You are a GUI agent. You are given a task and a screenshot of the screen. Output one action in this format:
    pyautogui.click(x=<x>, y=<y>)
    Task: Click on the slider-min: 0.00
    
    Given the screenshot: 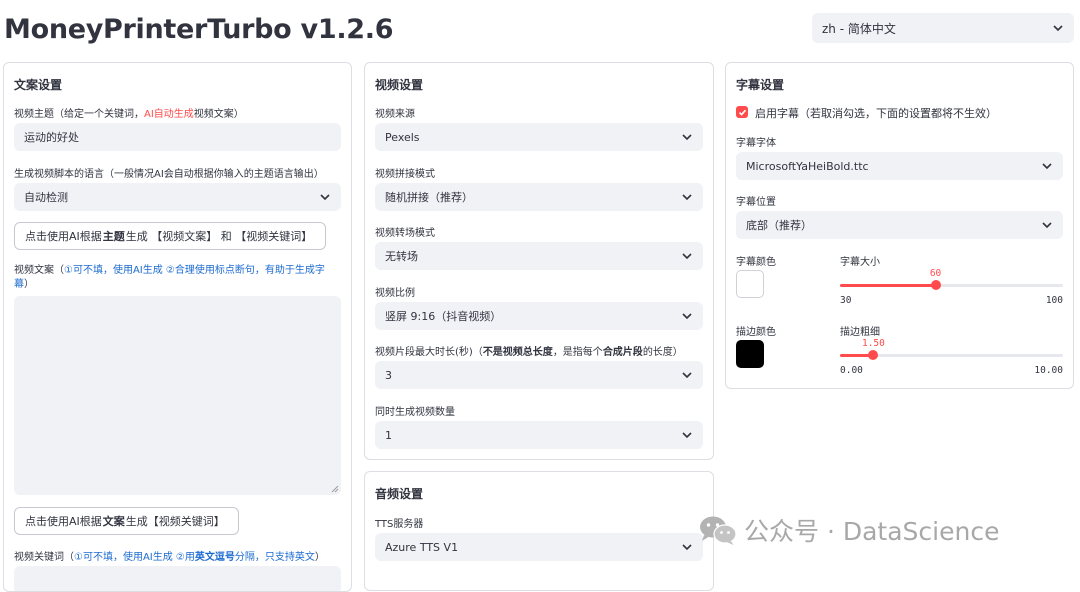 What is the action you would take?
    pyautogui.click(x=851, y=370)
    